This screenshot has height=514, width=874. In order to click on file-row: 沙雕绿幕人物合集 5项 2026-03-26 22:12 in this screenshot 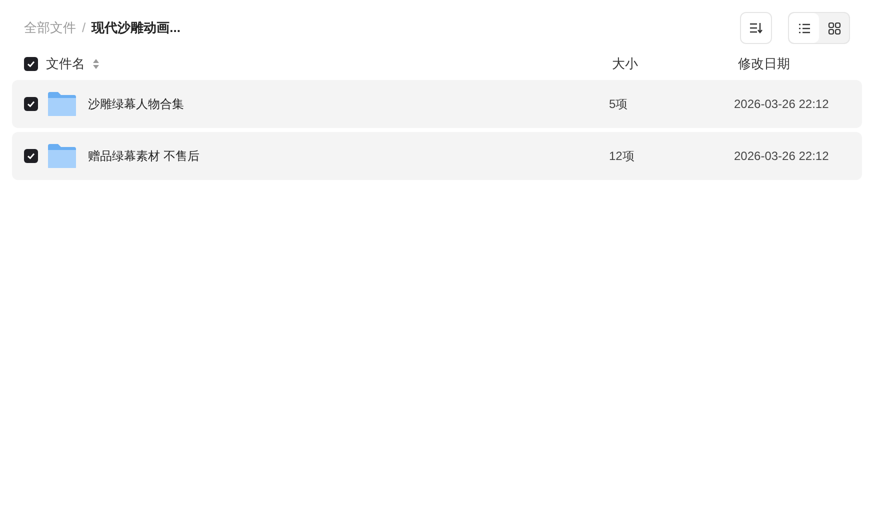, I will do `click(437, 104)`.